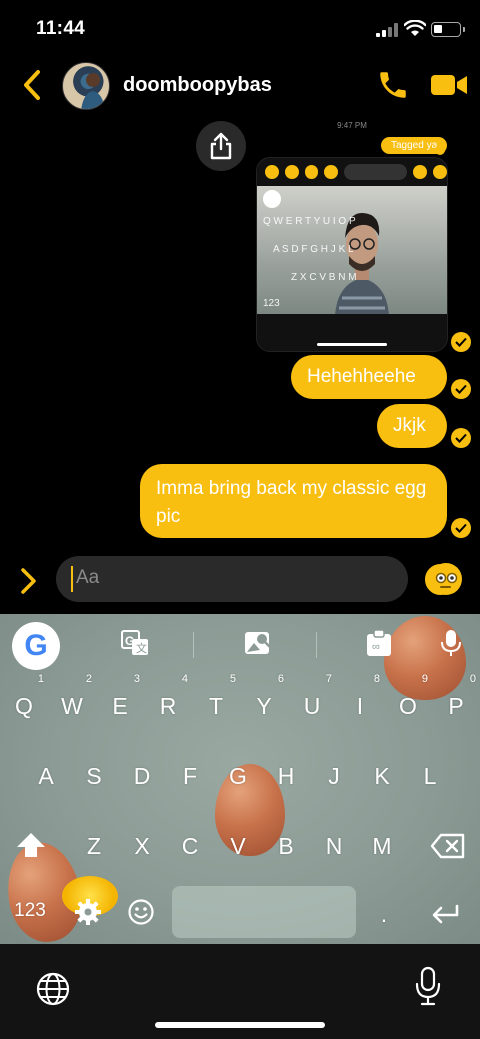  I want to click on key-l: L, so click(430, 776).